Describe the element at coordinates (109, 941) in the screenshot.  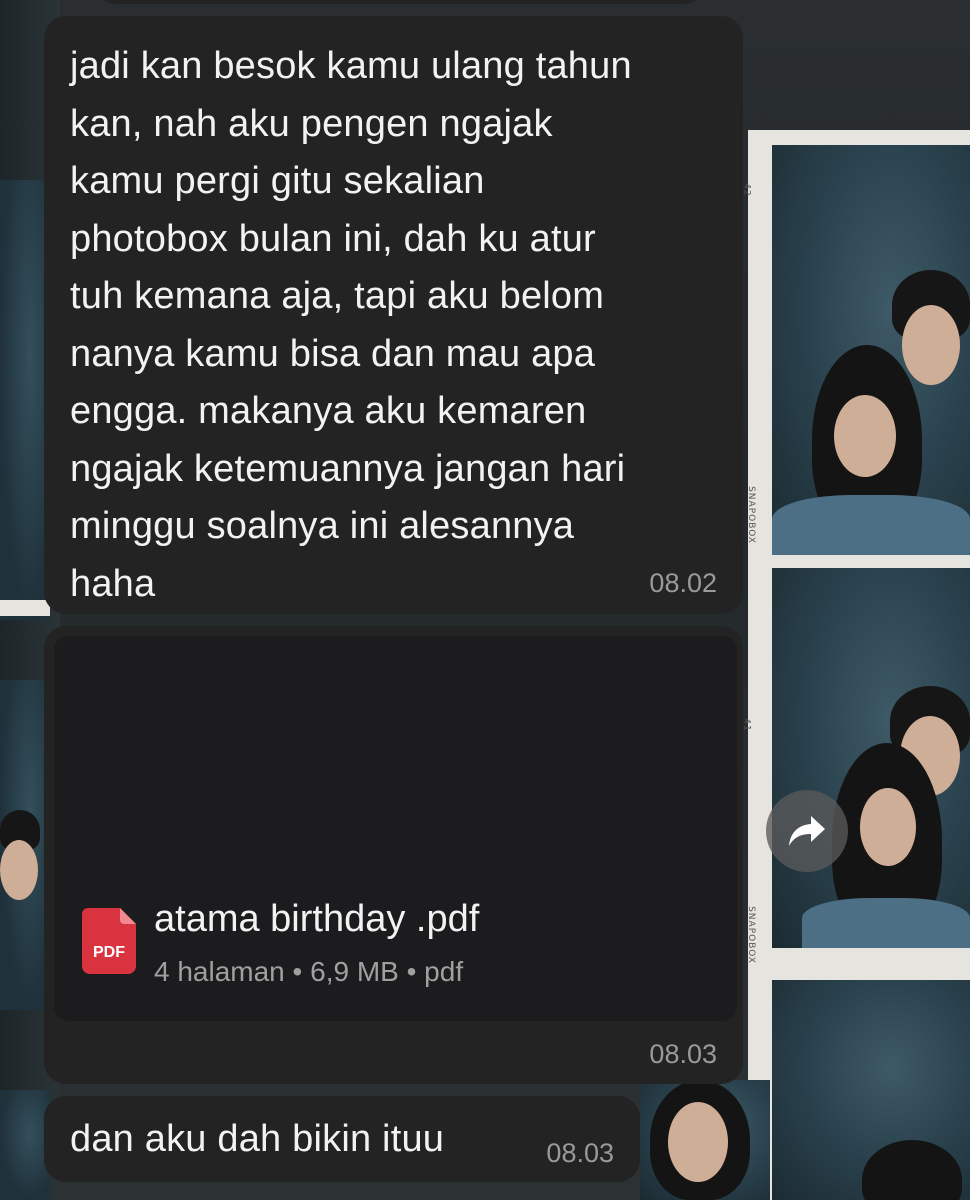
I see `pdf-file-icon: PDF` at that location.